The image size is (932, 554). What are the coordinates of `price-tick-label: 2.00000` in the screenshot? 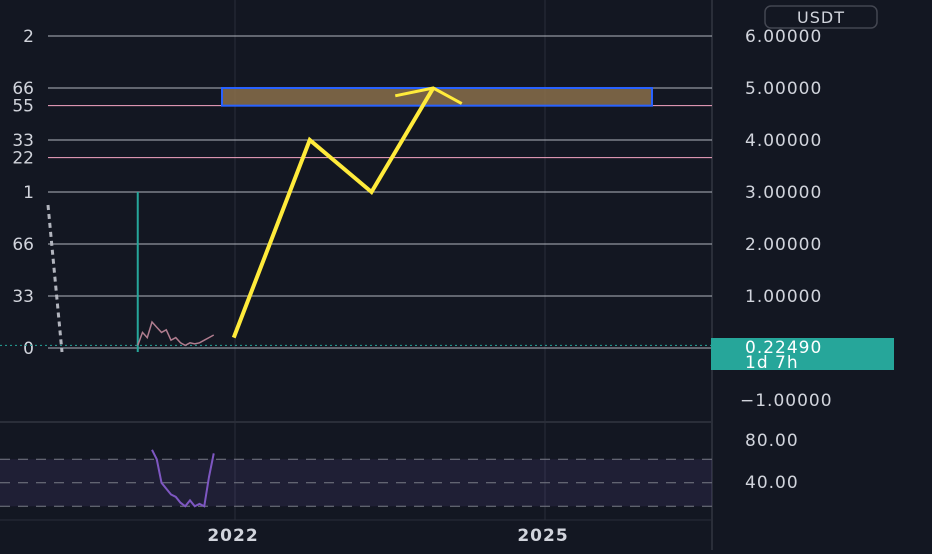 It's located at (783, 245).